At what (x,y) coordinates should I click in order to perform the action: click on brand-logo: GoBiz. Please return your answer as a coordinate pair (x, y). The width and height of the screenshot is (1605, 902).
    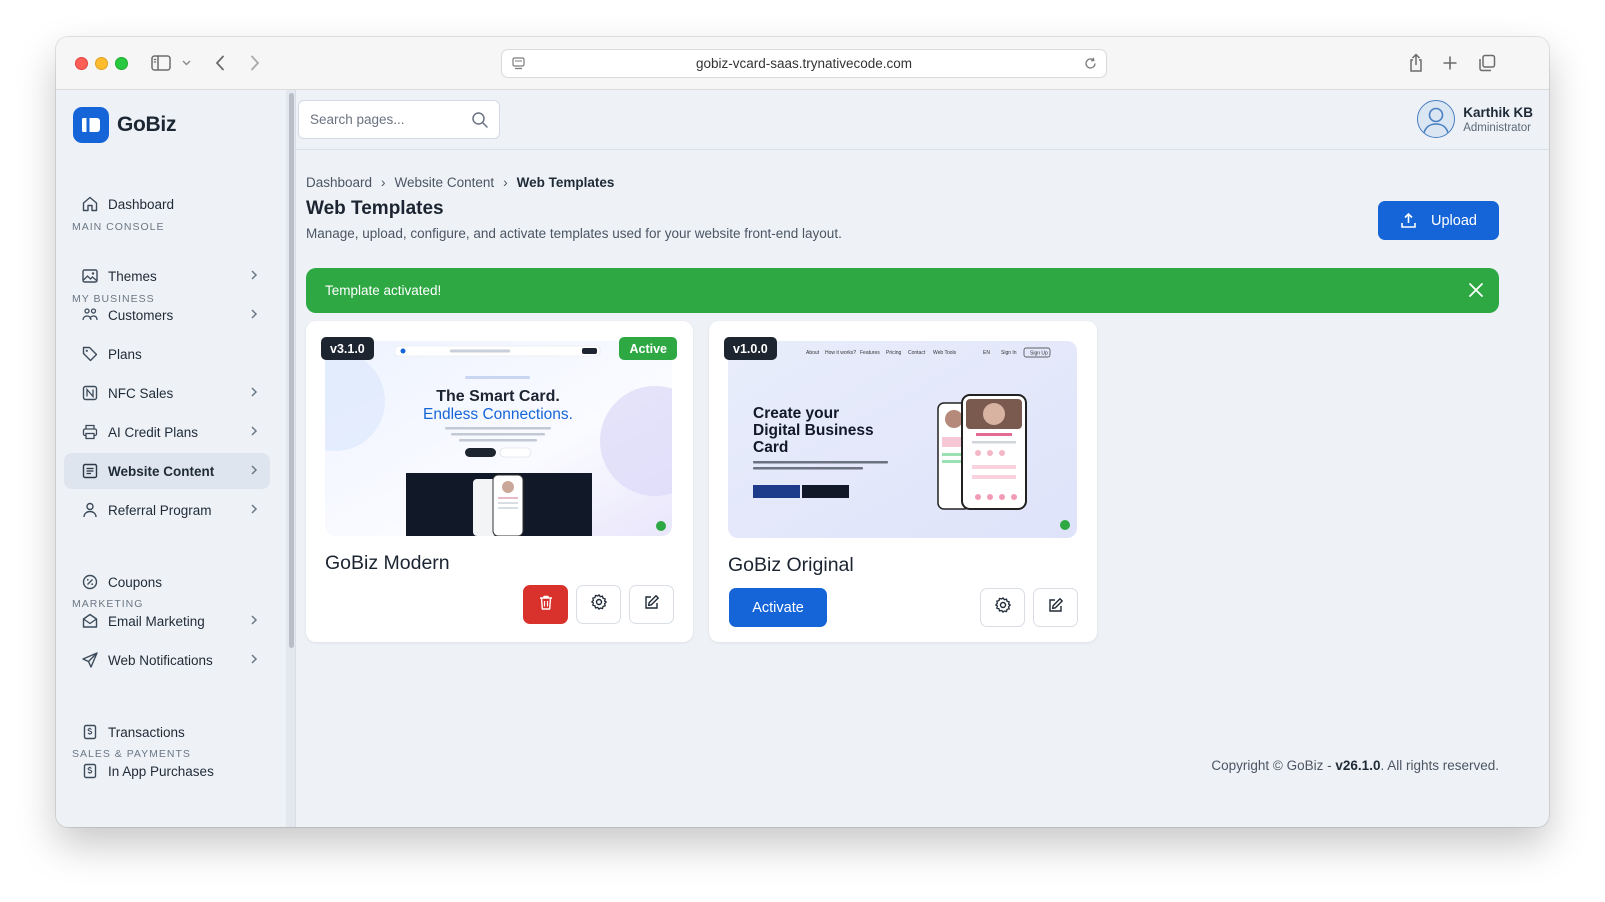
    Looking at the image, I should click on (124, 125).